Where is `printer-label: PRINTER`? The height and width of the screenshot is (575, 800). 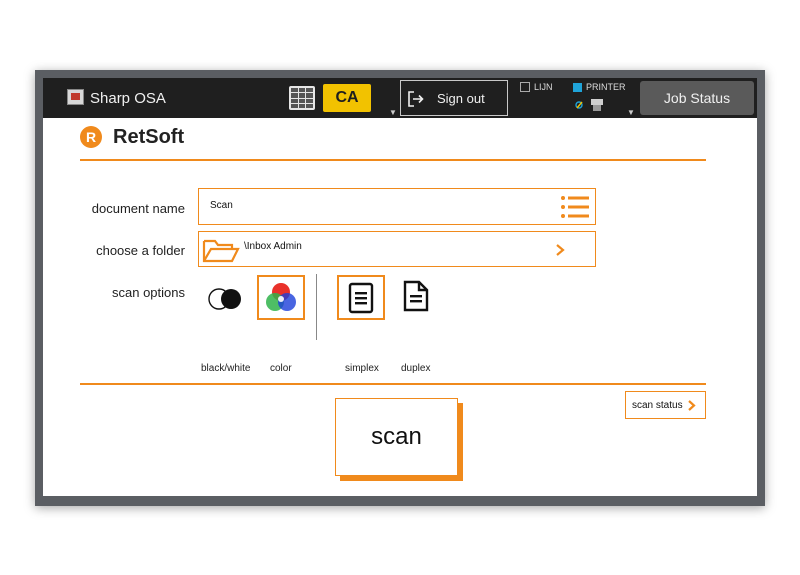
printer-label: PRINTER is located at coordinates (606, 87).